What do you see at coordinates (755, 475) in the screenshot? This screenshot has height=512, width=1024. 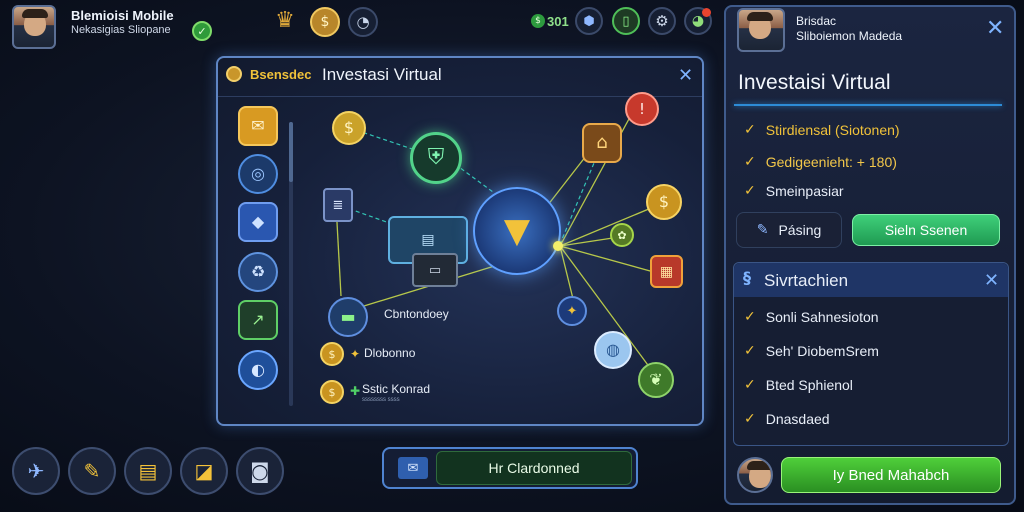 I see `bottom-user-avatar` at bounding box center [755, 475].